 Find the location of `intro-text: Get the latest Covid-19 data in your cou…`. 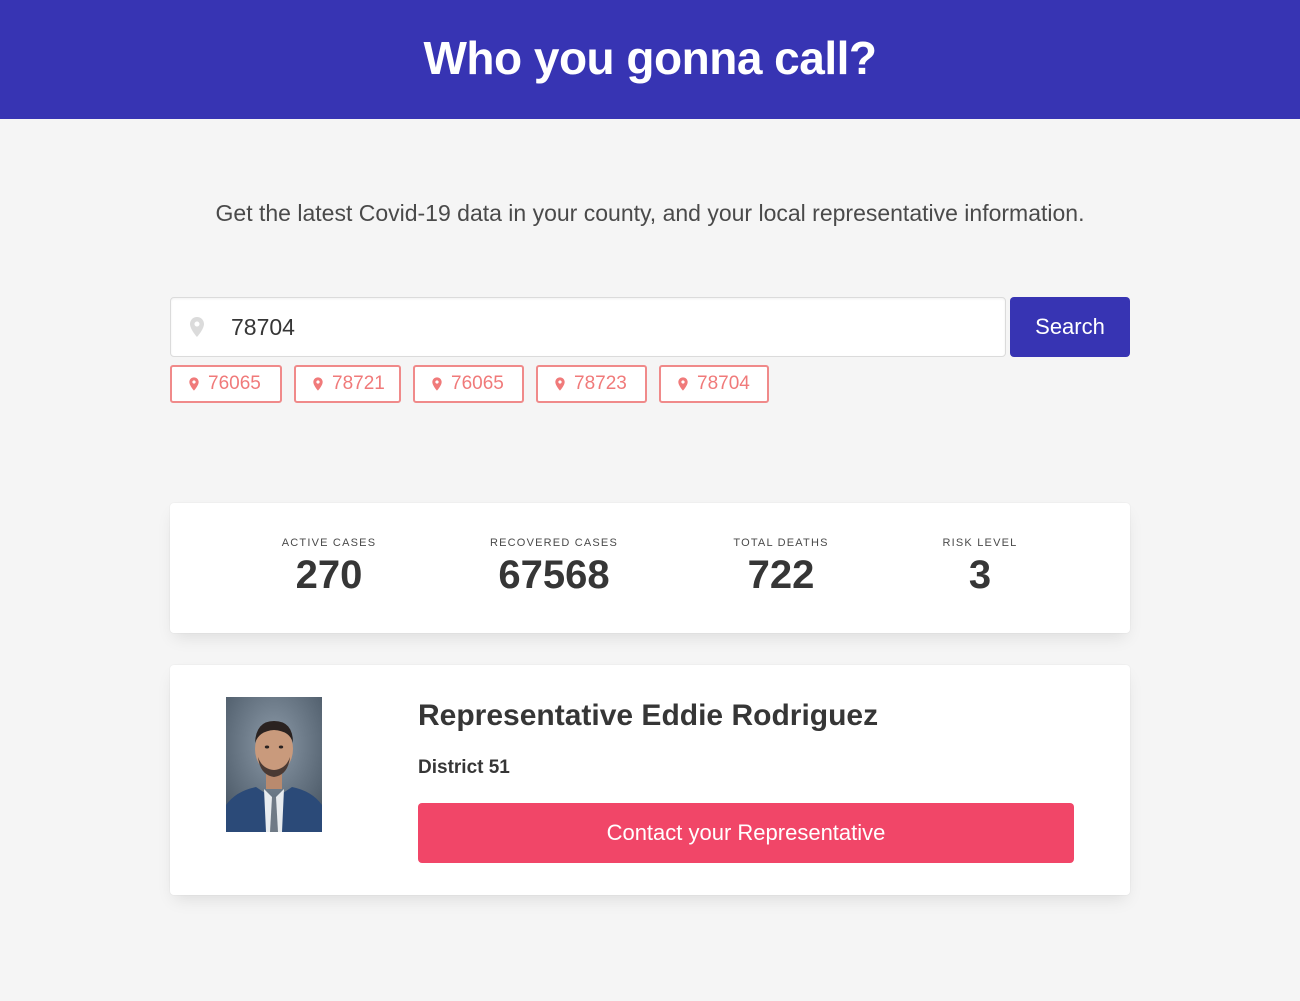

intro-text: Get the latest Covid-19 data in your cou… is located at coordinates (650, 213).